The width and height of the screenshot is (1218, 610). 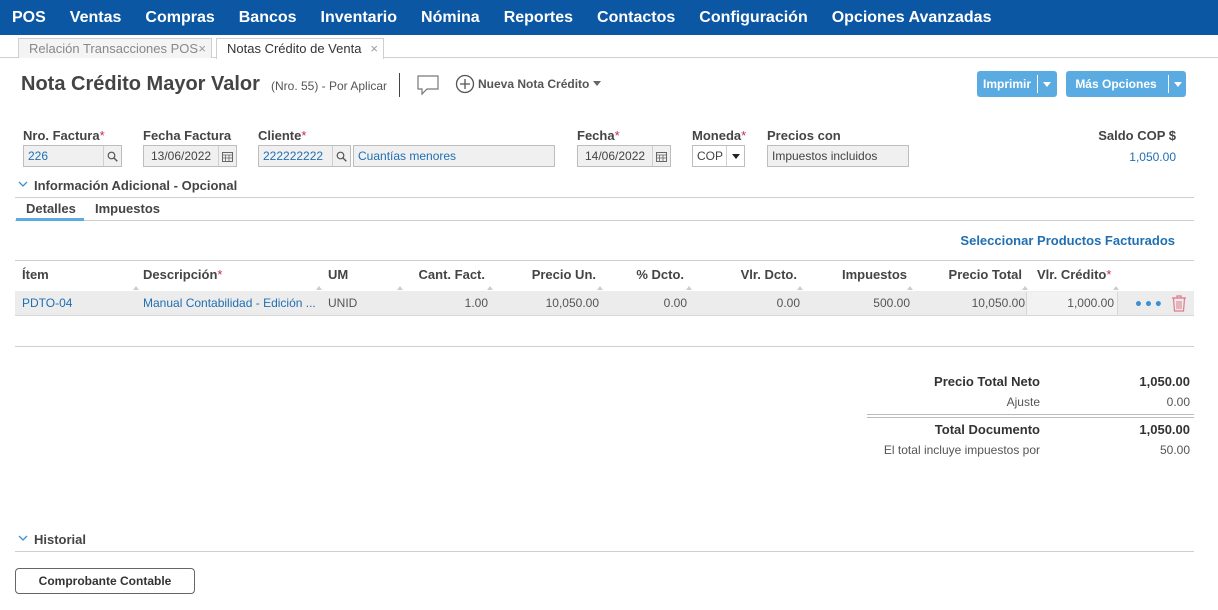 What do you see at coordinates (1174, 450) in the screenshot?
I see `taxes-included-value: 50.00` at bounding box center [1174, 450].